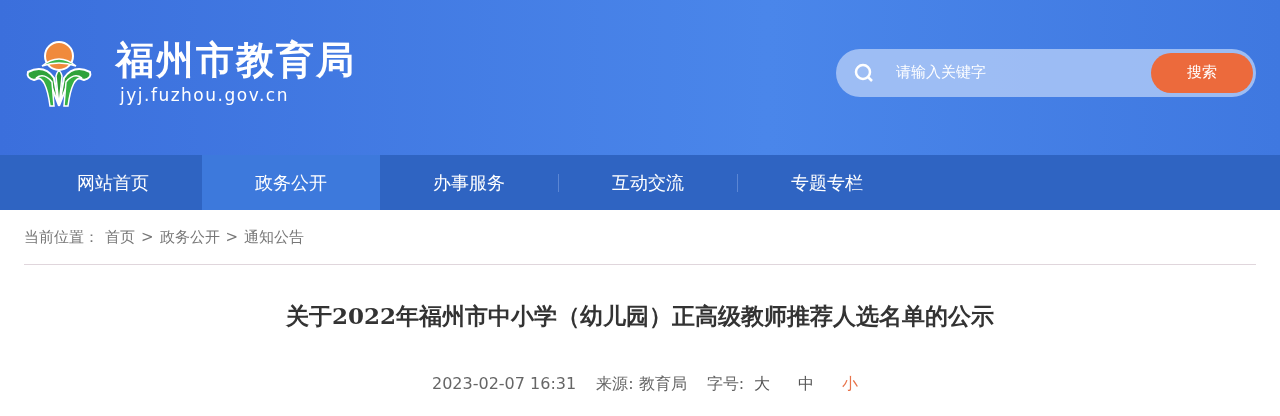 The width and height of the screenshot is (1280, 416). What do you see at coordinates (101, 182) in the screenshot?
I see `nav-tab: 网站首页` at bounding box center [101, 182].